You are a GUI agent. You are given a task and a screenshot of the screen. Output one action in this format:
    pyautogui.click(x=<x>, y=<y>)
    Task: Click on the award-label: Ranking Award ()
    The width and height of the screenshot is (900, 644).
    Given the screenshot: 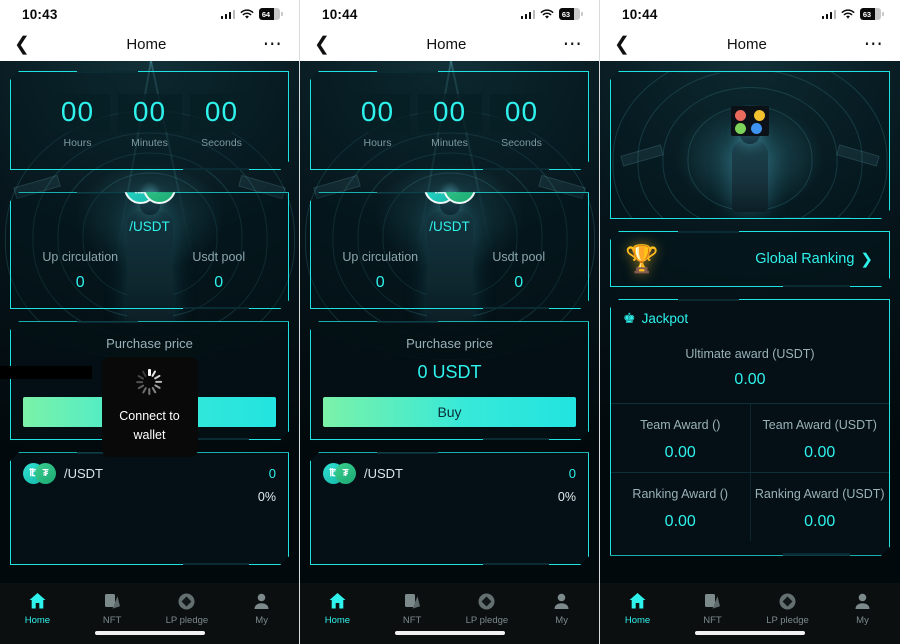 What is the action you would take?
    pyautogui.click(x=680, y=493)
    